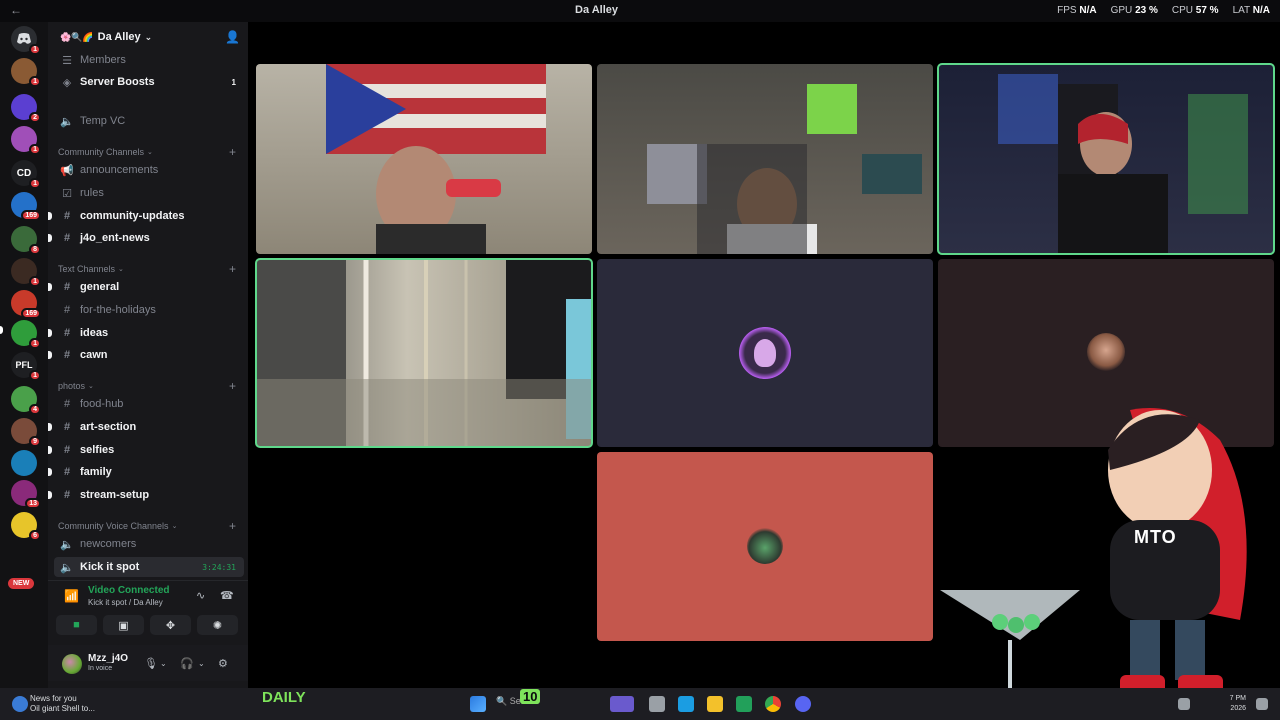 This screenshot has height=720, width=1280. I want to click on discord-home-icon: 1, so click(26, 40).